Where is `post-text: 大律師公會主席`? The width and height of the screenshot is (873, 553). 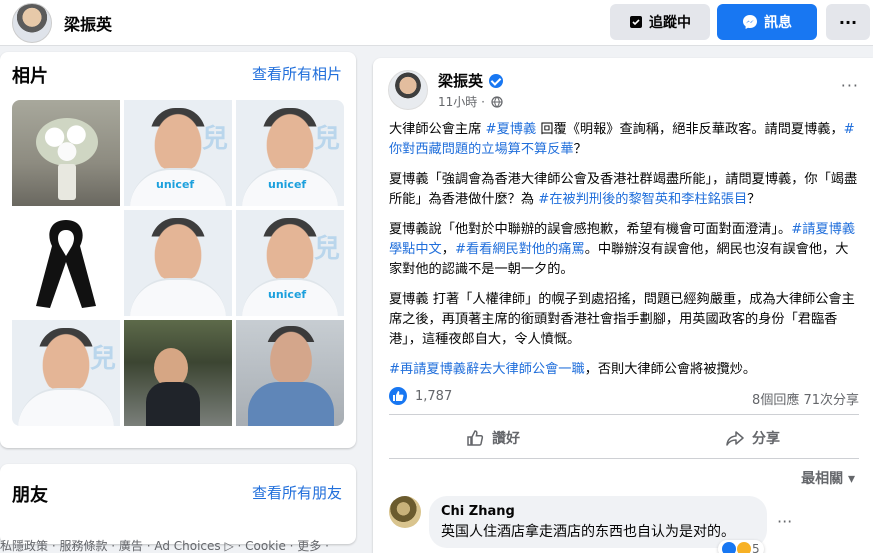
post-text: 大律師公會主席 is located at coordinates (437, 129).